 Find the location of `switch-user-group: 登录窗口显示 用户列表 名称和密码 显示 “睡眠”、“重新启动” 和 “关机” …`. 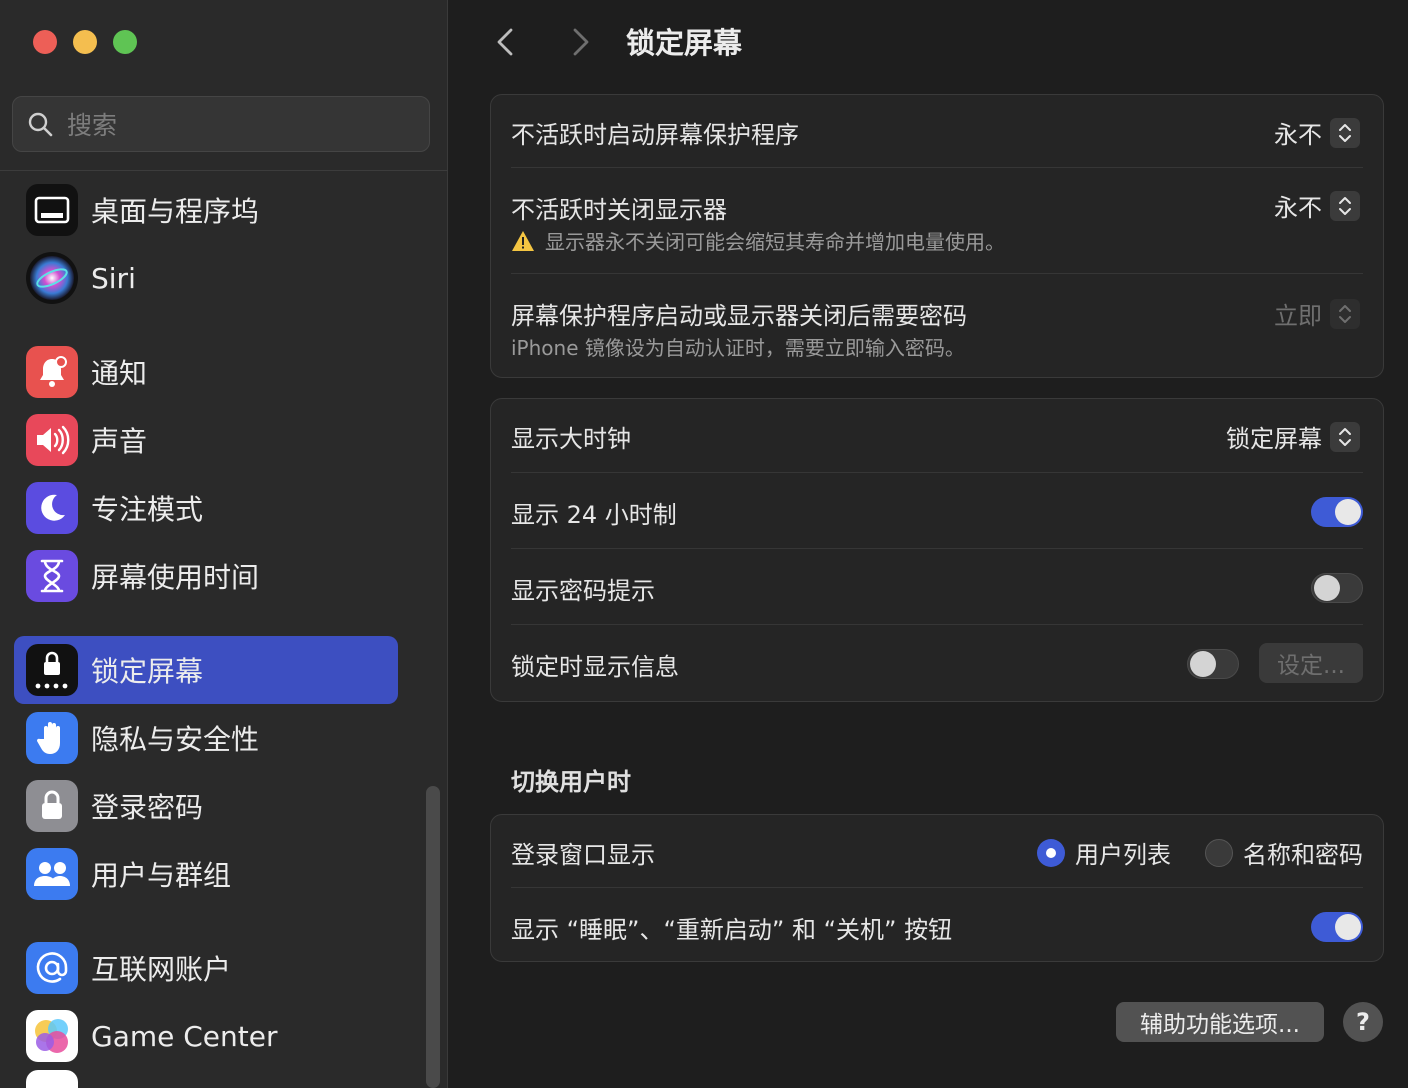

switch-user-group: 登录窗口显示 用户列表 名称和密码 显示 “睡眠”、“重新启动” 和 “关机” … is located at coordinates (937, 888).